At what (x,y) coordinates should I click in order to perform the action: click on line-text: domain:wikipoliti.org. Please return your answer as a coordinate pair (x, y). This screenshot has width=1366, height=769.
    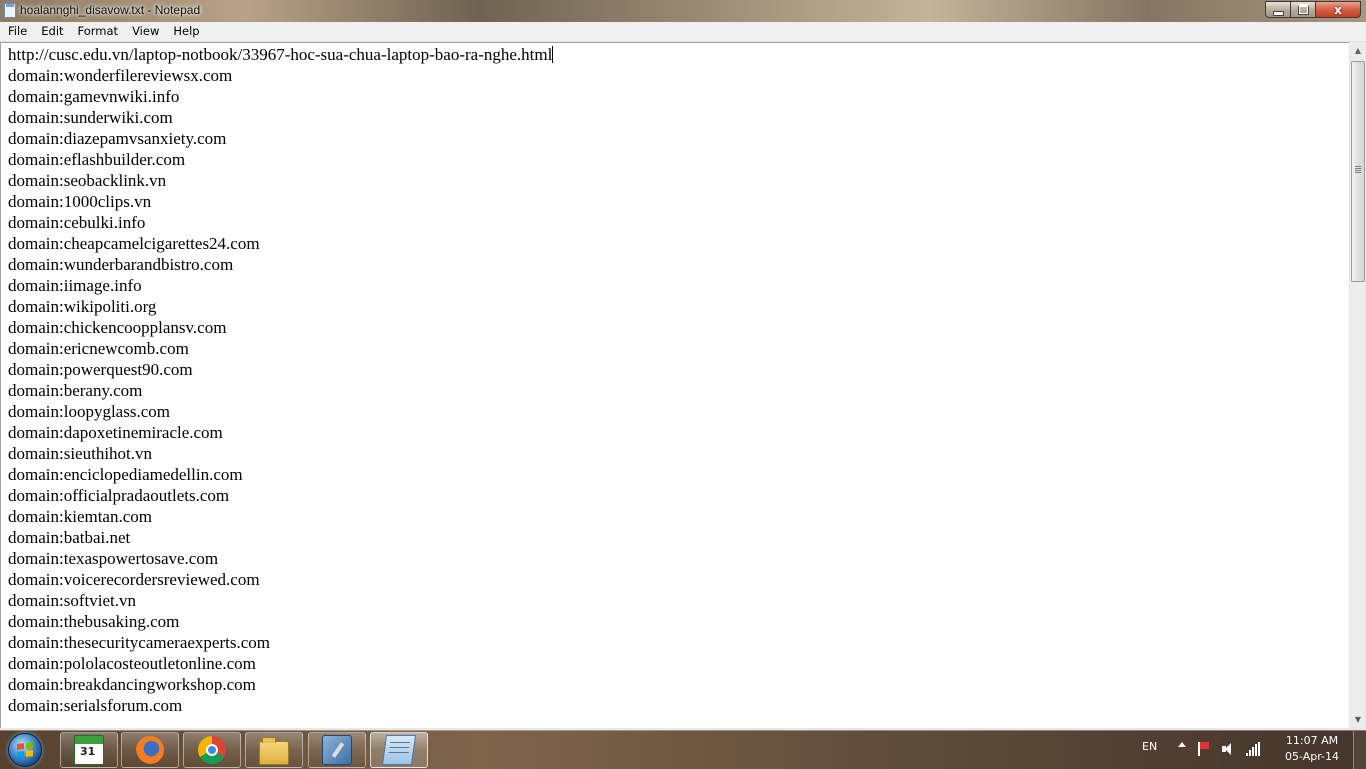
    Looking at the image, I should click on (82, 306).